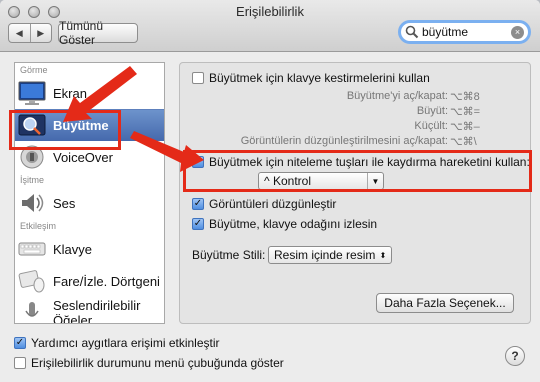 Image resolution: width=540 pixels, height=382 pixels. I want to click on follow-focus-label: Büyütme, klavye odağını izlesin, so click(293, 224).